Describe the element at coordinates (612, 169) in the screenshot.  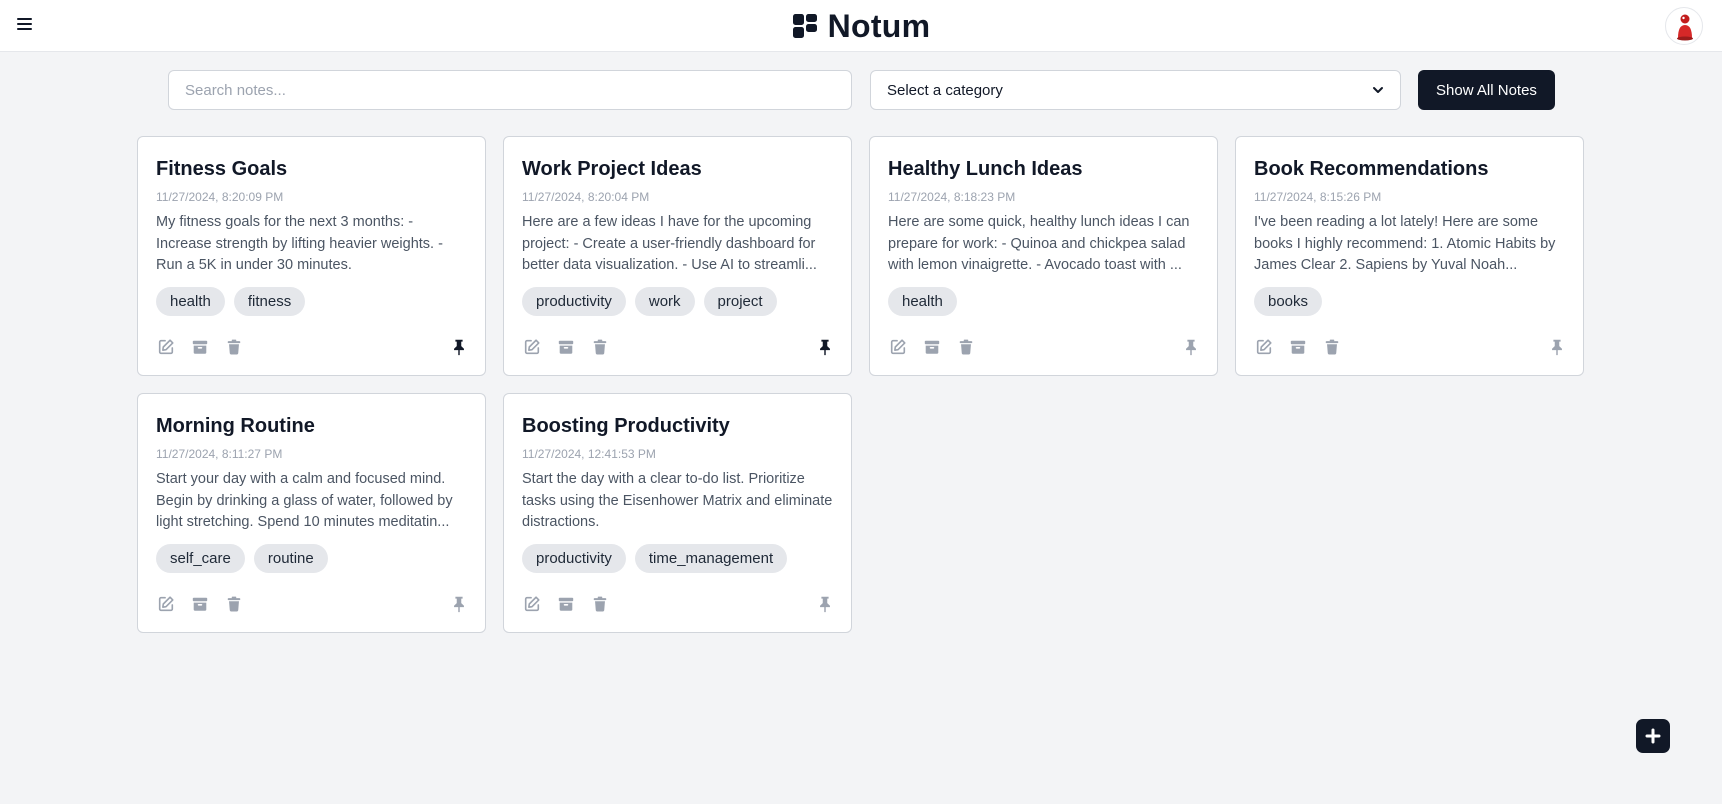
I see `note-title: Work Project Ideas` at that location.